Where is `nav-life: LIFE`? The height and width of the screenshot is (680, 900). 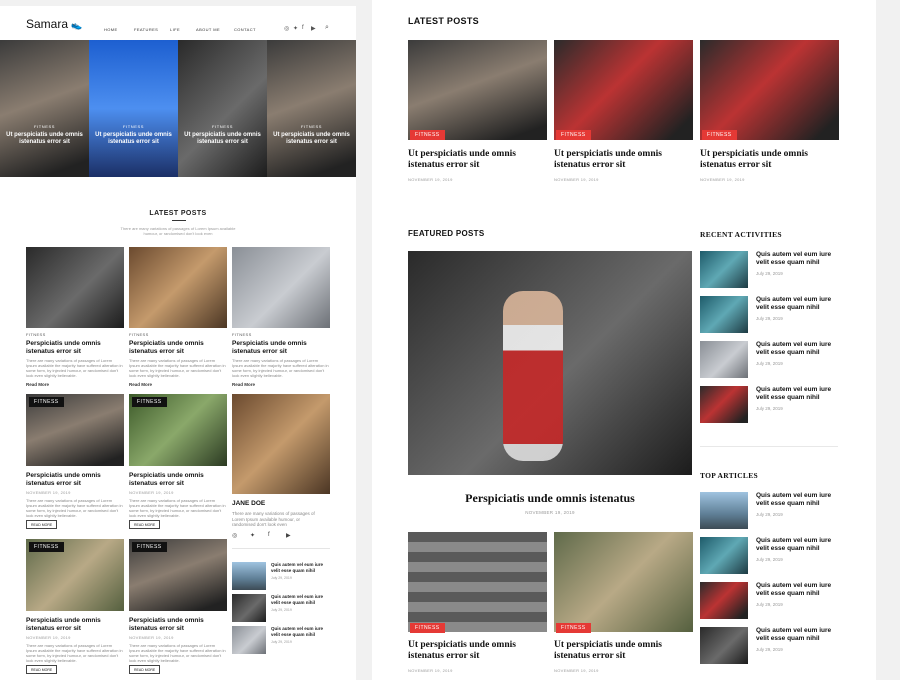
nav-life: LIFE is located at coordinates (175, 29).